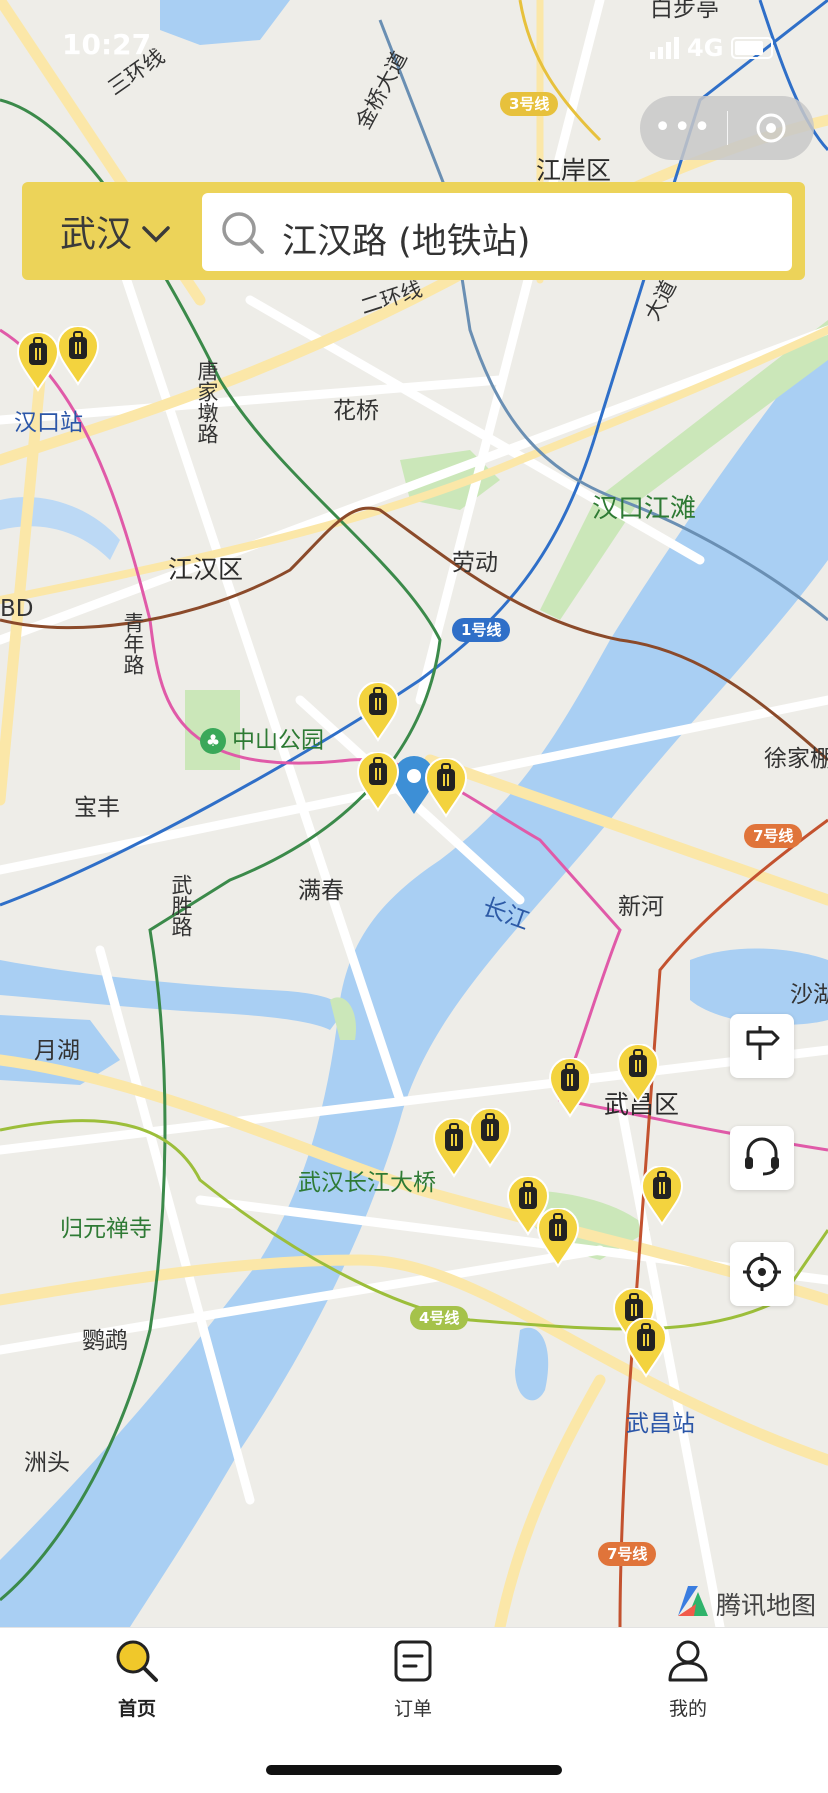  I want to click on status-time: 10:27, so click(107, 44).